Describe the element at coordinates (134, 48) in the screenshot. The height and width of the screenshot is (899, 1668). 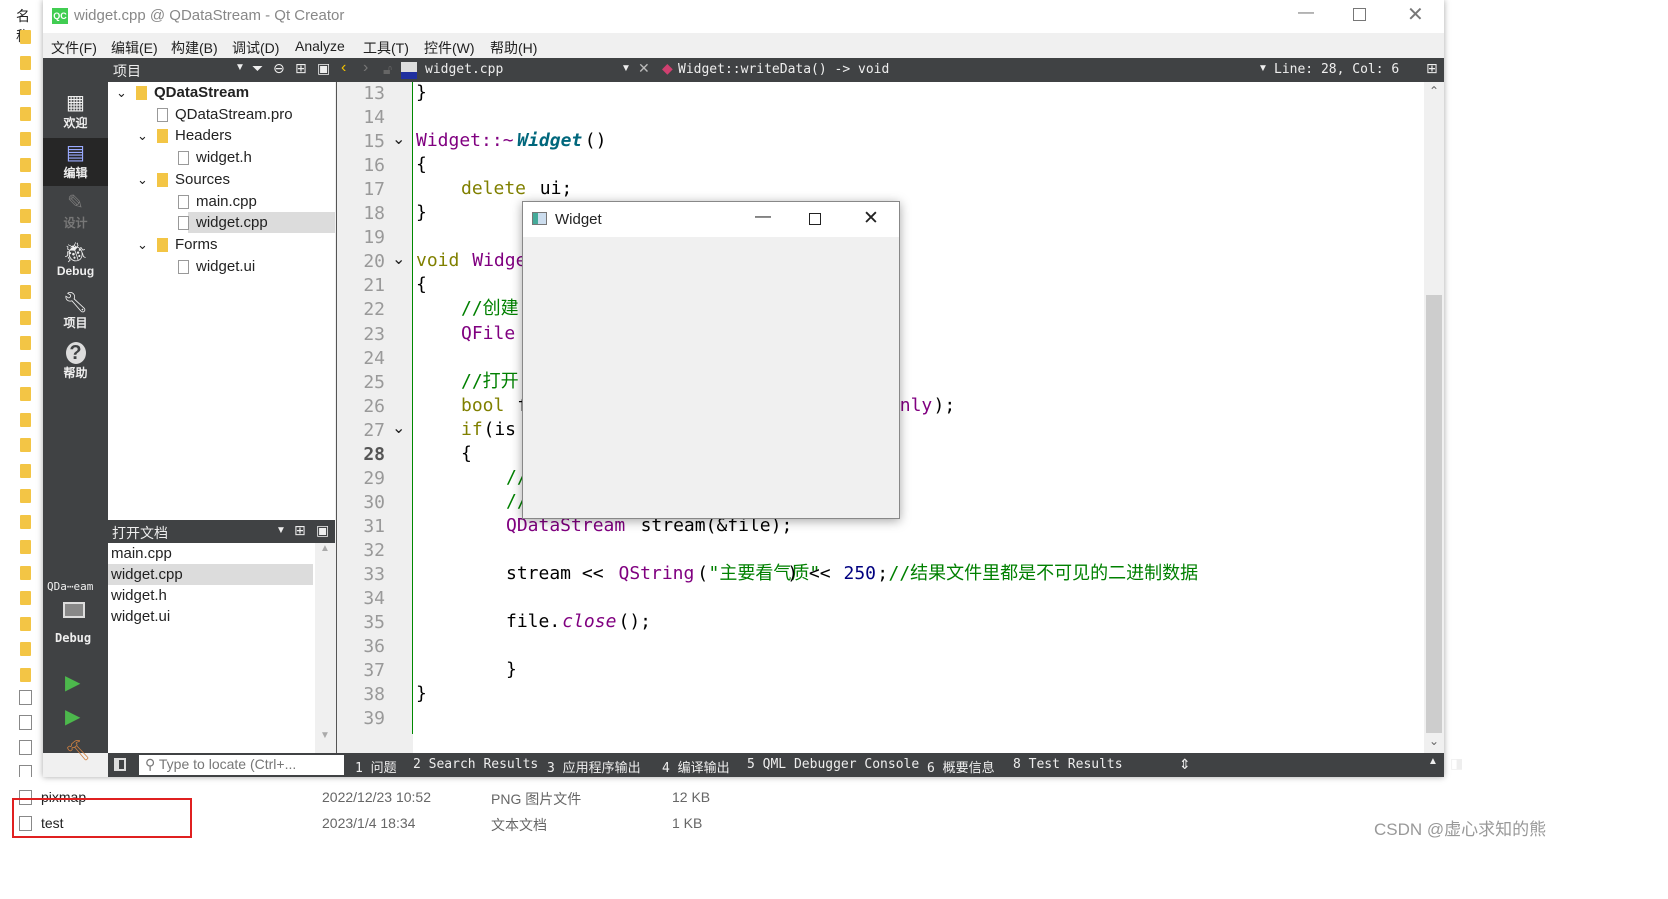
I see `menu-item: 编辑(E)` at that location.